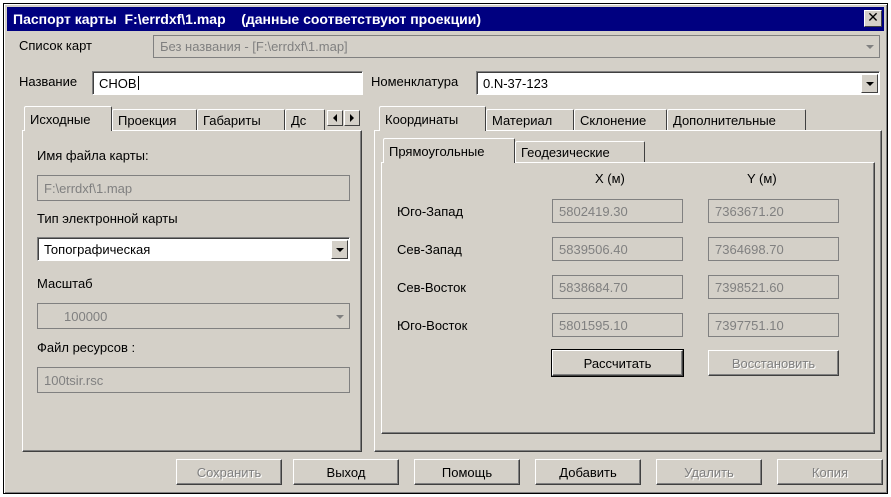 The image size is (891, 497). Describe the element at coordinates (193, 380) in the screenshot. I see `resource-file-field: 100tsir.rsc` at that location.